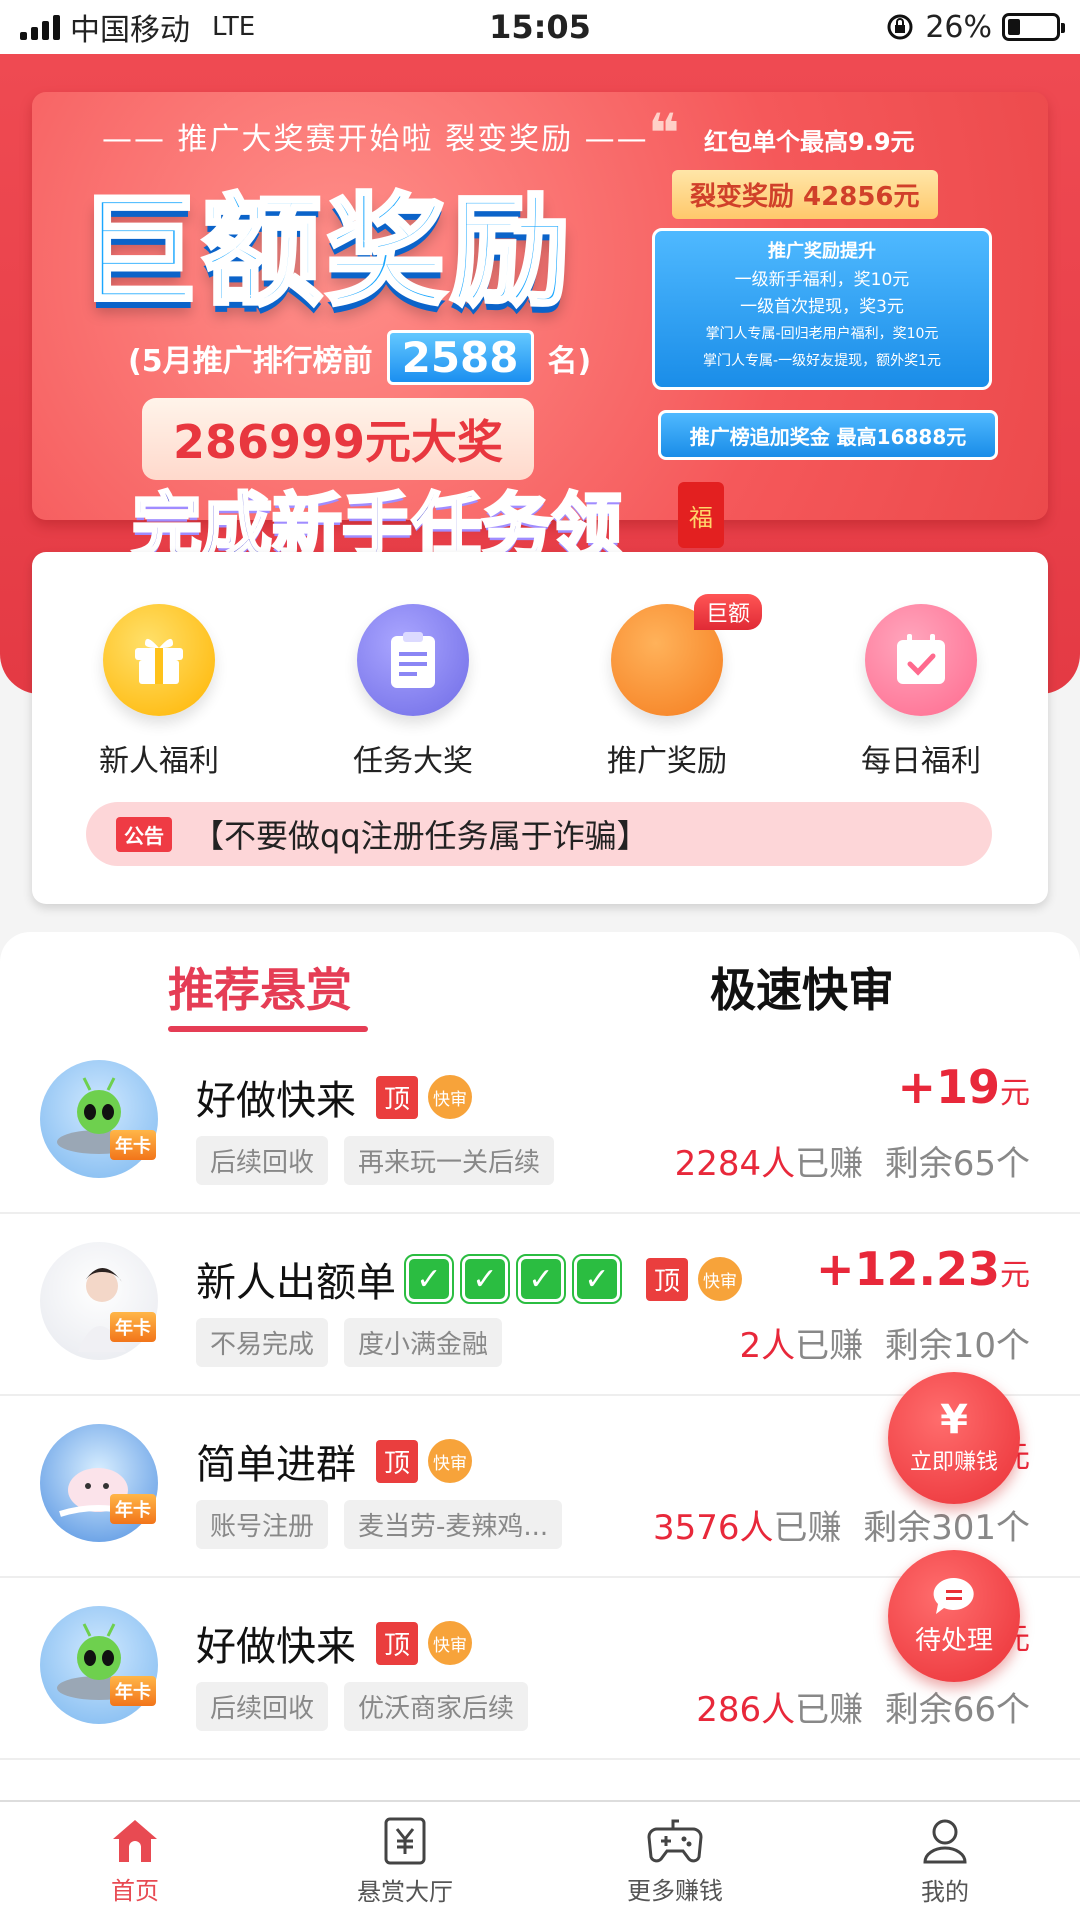 Image resolution: width=1080 pixels, height=1920 pixels. Describe the element at coordinates (900, 27) in the screenshot. I see `rotation-lock-icon` at that location.